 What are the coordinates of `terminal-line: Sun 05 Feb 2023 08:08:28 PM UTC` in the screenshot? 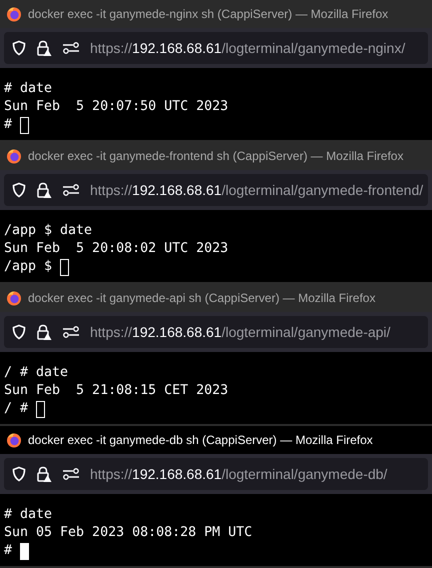 It's located at (128, 533).